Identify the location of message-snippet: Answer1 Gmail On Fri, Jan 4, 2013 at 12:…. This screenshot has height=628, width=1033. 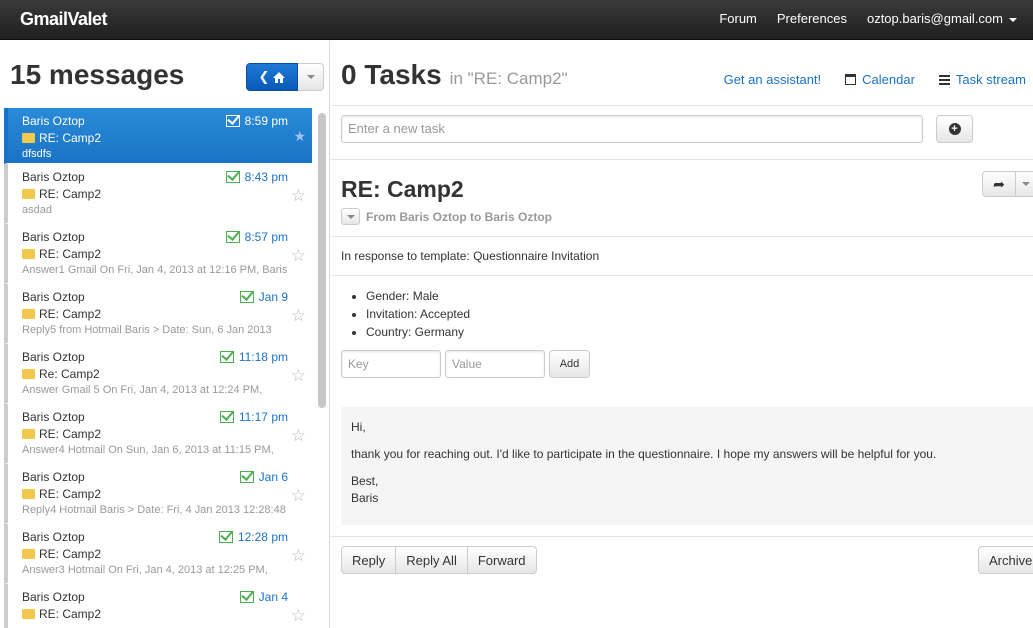
(155, 270).